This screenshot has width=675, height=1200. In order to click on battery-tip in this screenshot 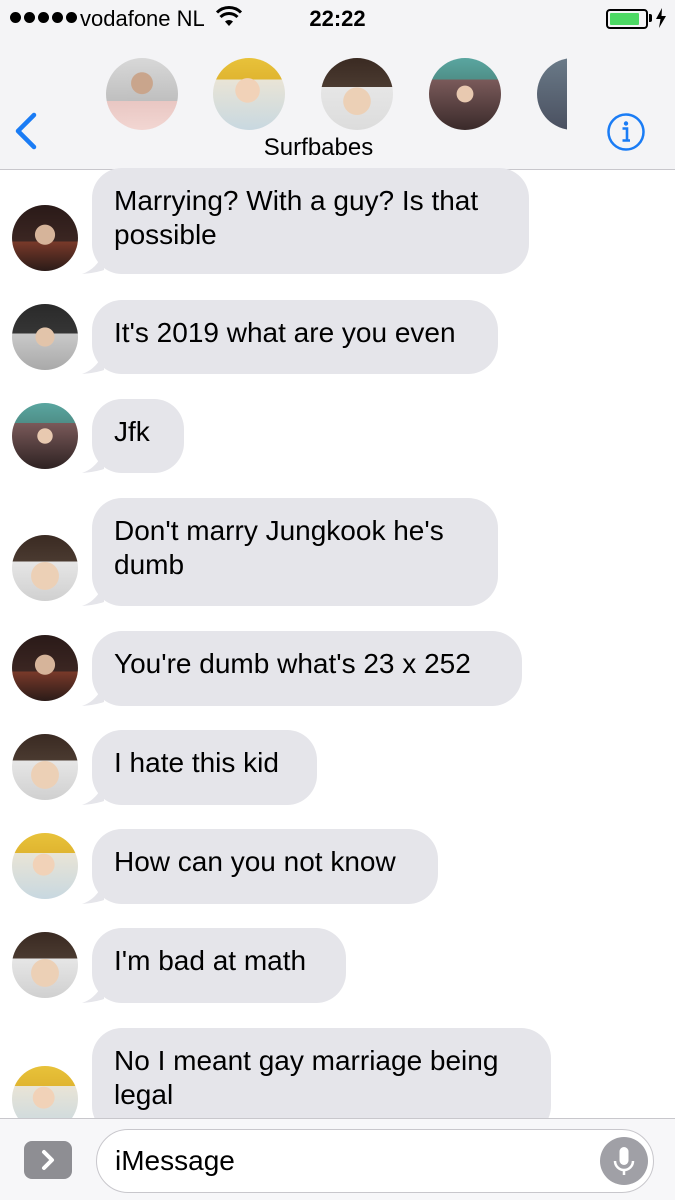, I will do `click(650, 18)`.